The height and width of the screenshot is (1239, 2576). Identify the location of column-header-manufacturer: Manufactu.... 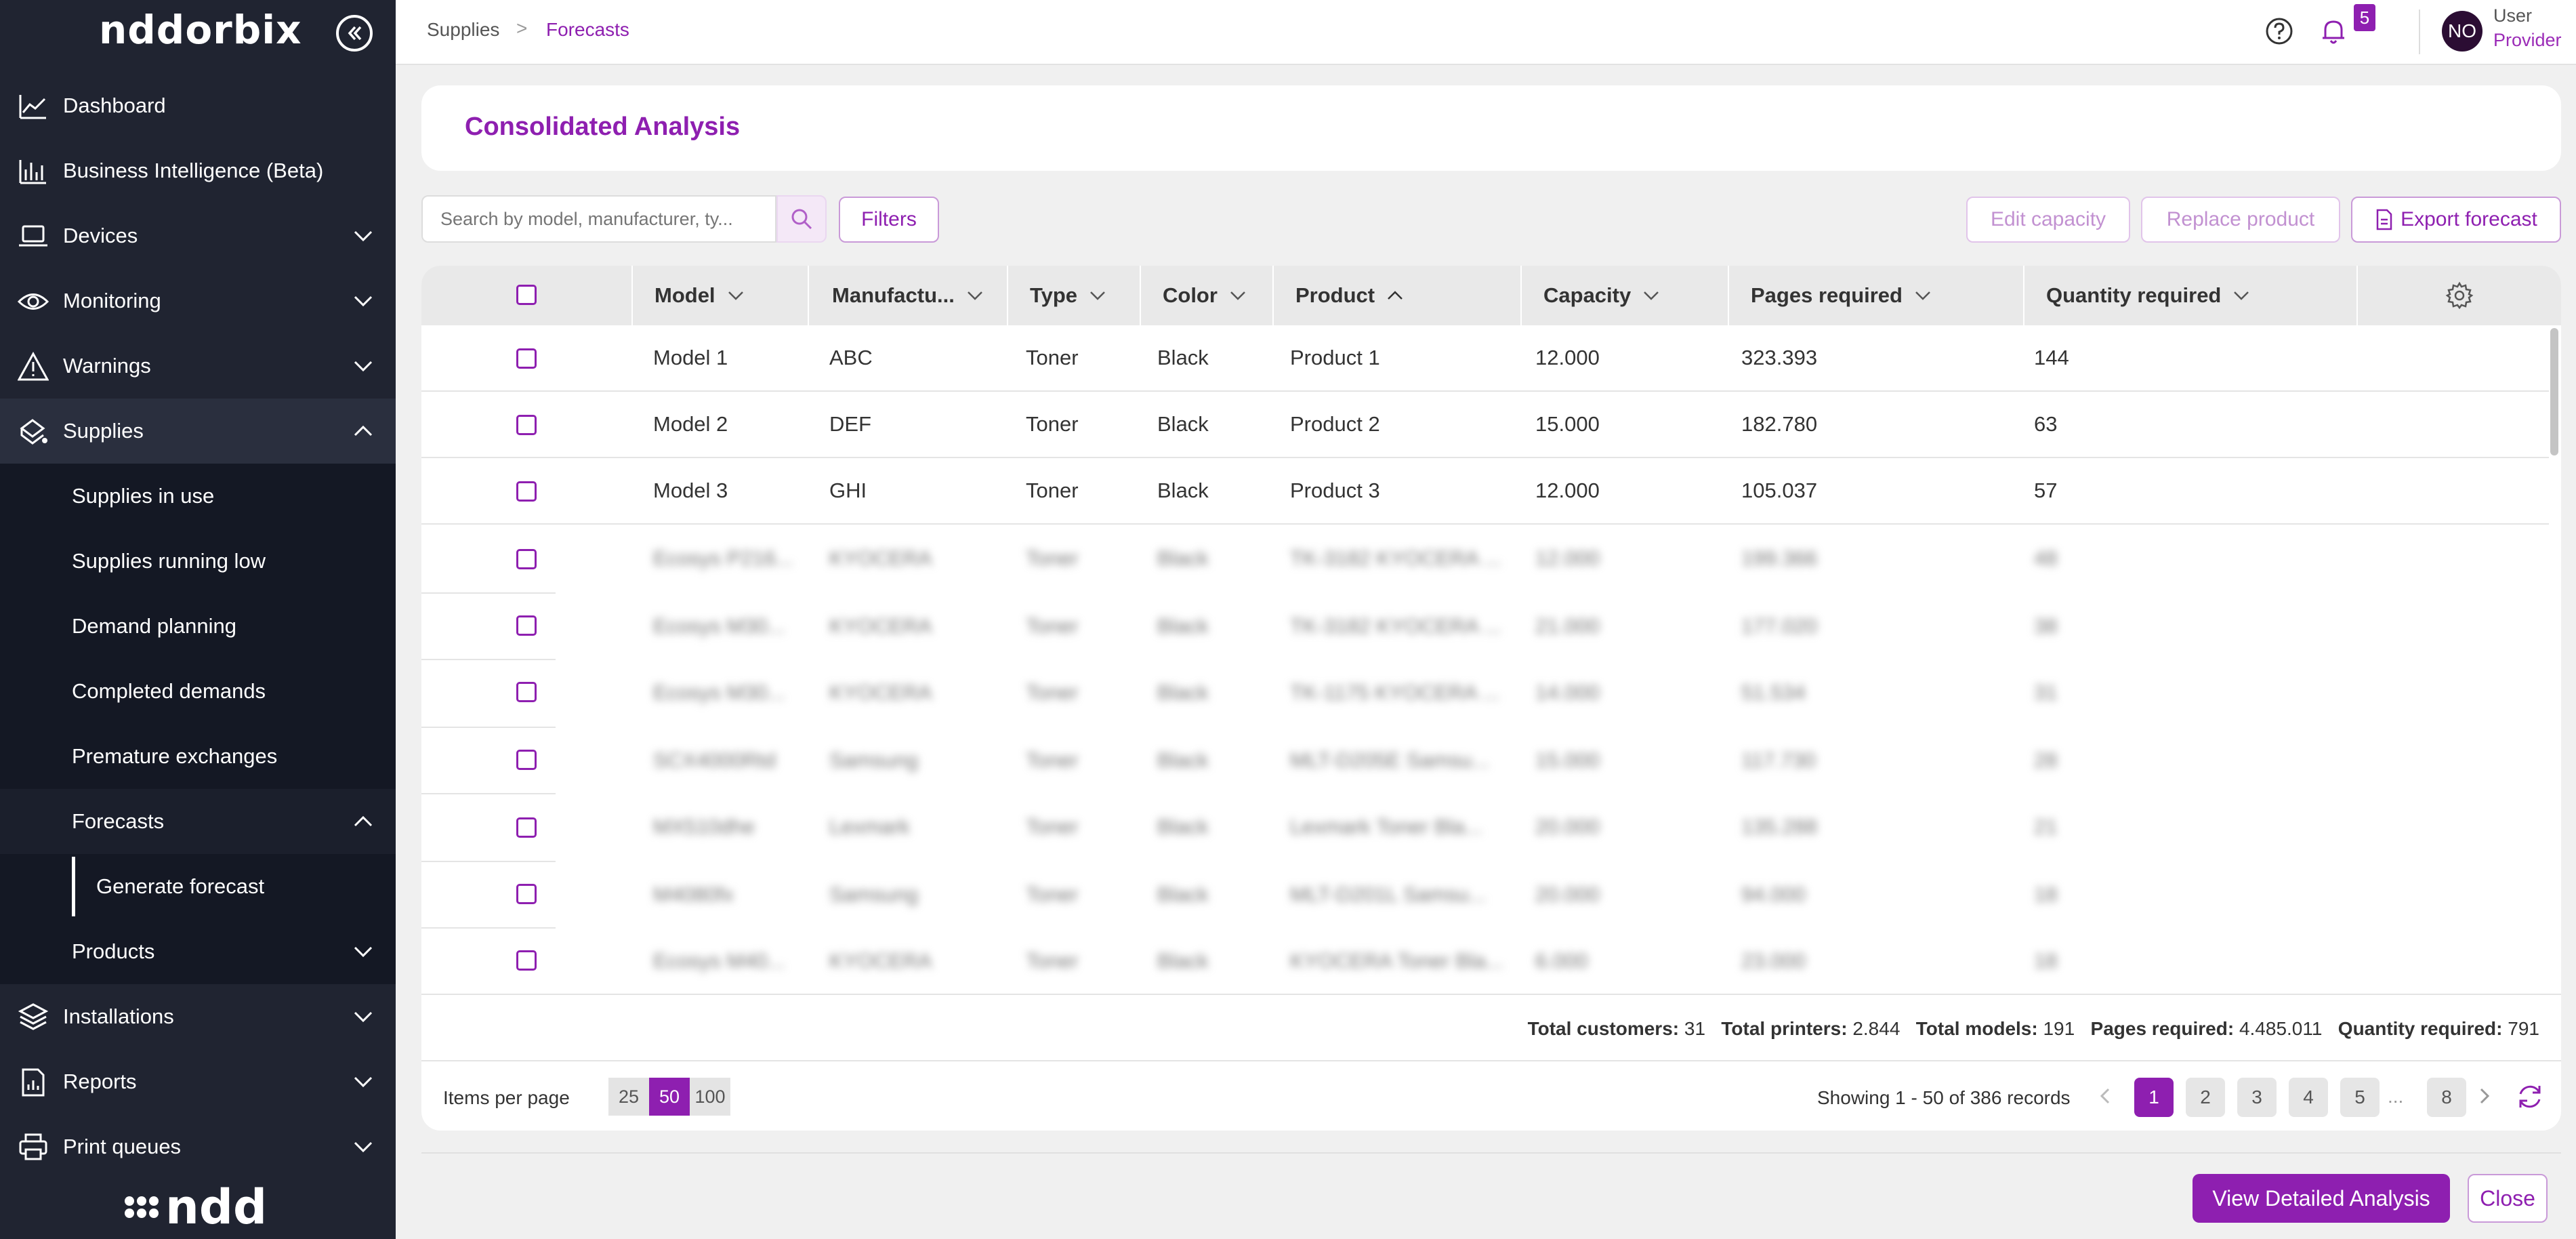
(907, 295).